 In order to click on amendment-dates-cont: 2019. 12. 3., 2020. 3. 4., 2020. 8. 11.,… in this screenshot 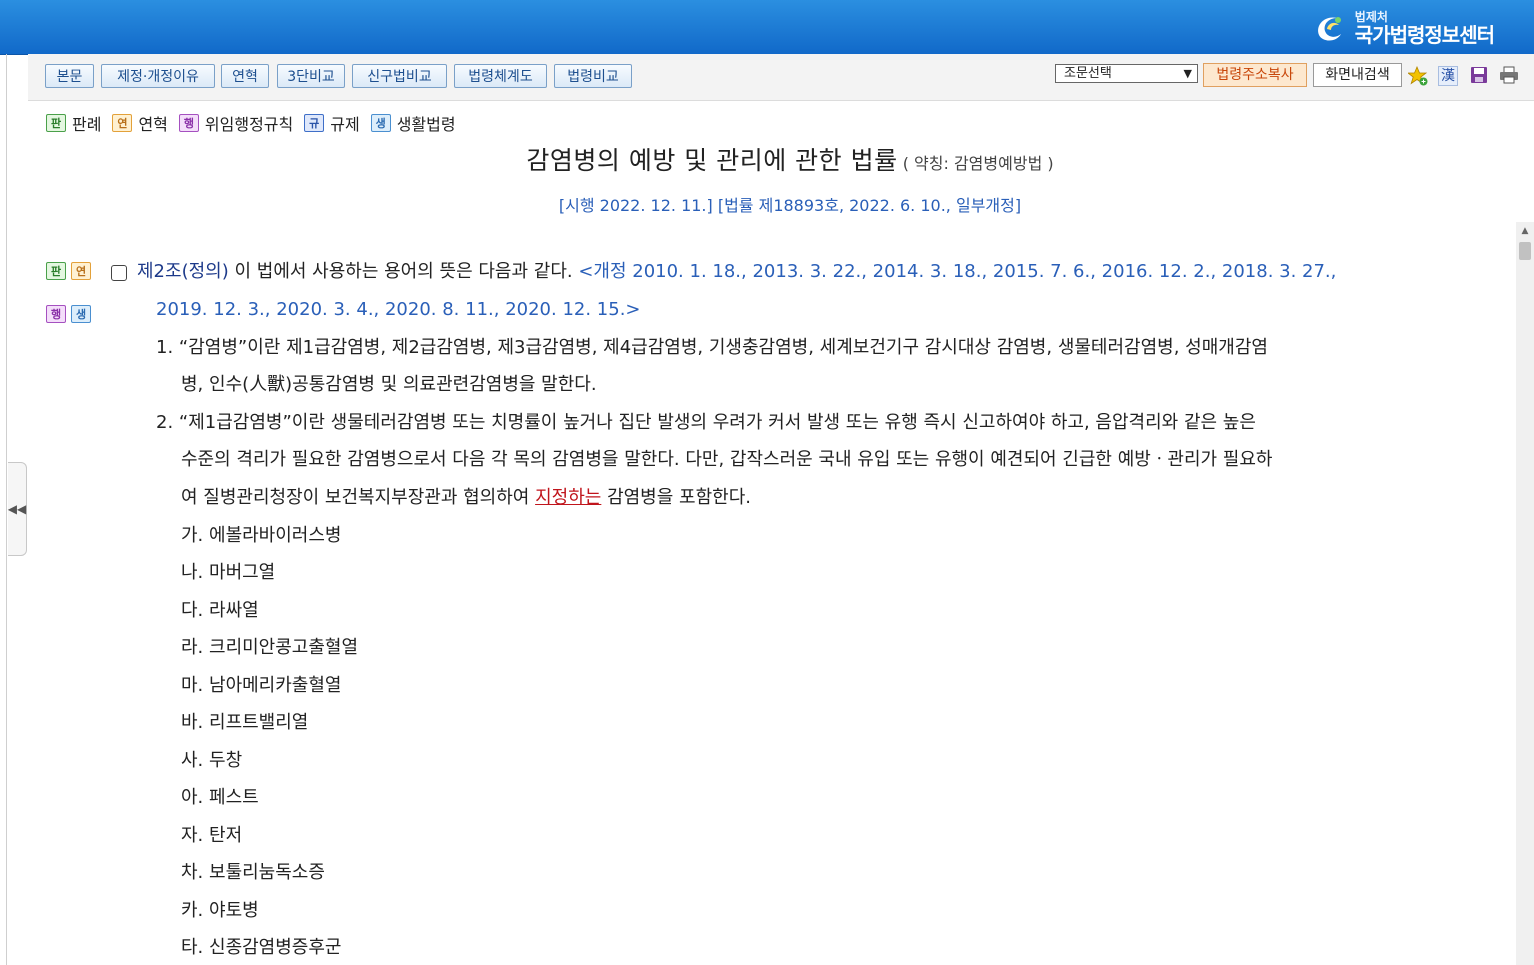, I will do `click(398, 310)`.